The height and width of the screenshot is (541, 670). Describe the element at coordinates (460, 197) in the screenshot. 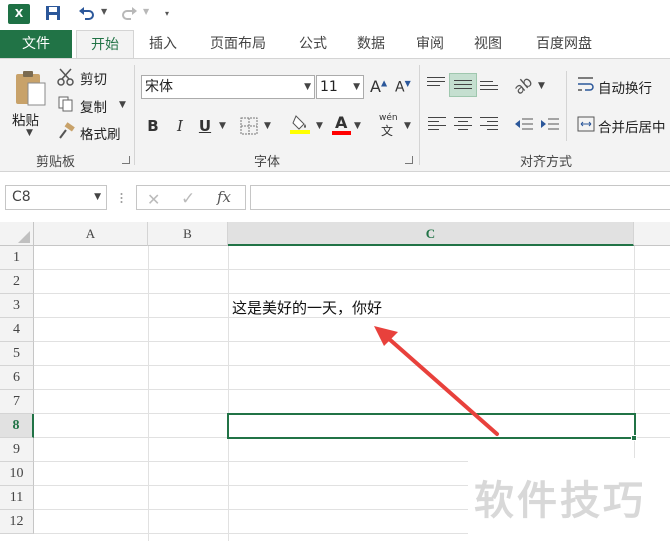

I see `formula-input` at that location.